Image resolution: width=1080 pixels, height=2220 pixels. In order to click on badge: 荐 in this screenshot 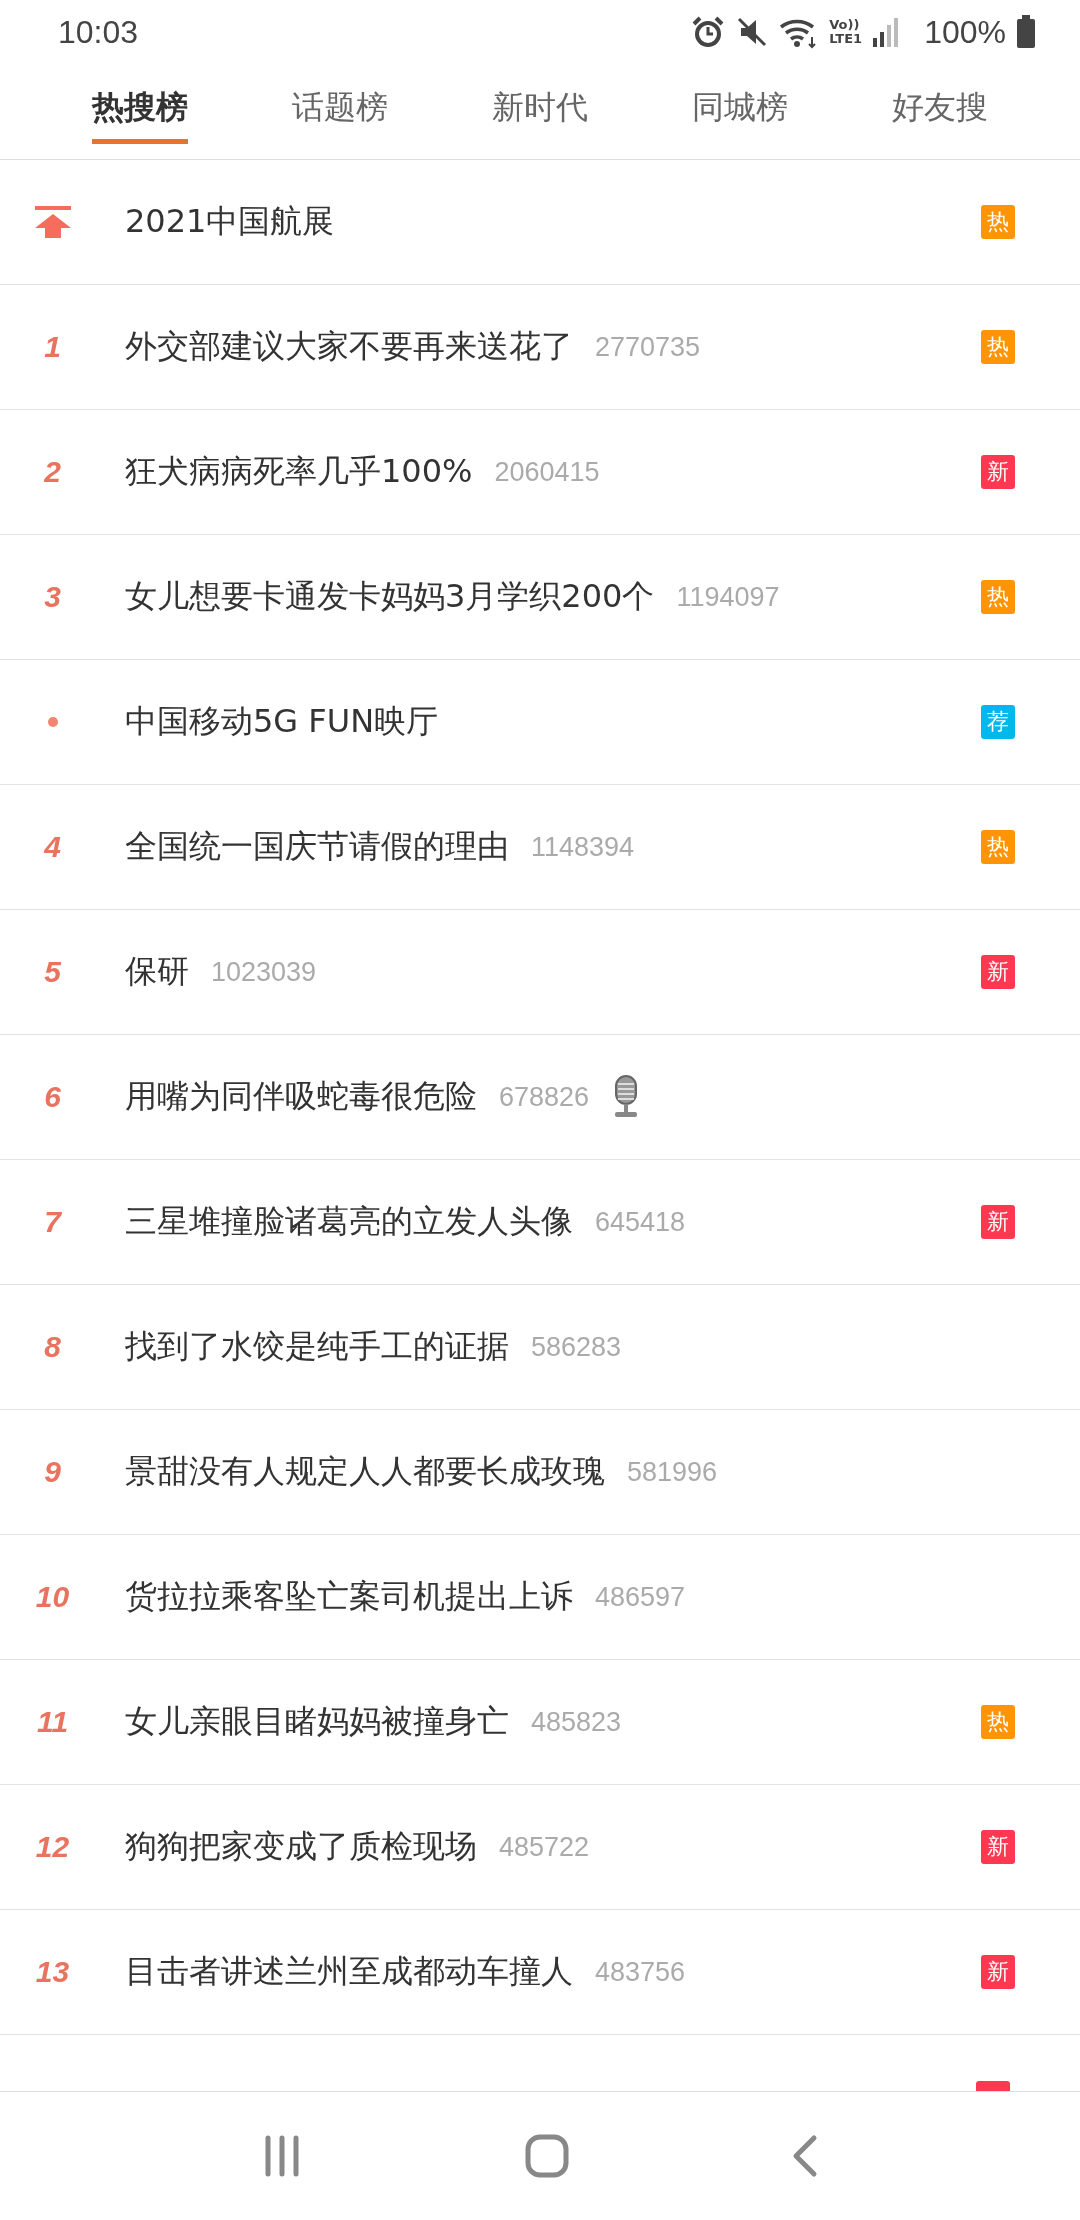, I will do `click(998, 722)`.